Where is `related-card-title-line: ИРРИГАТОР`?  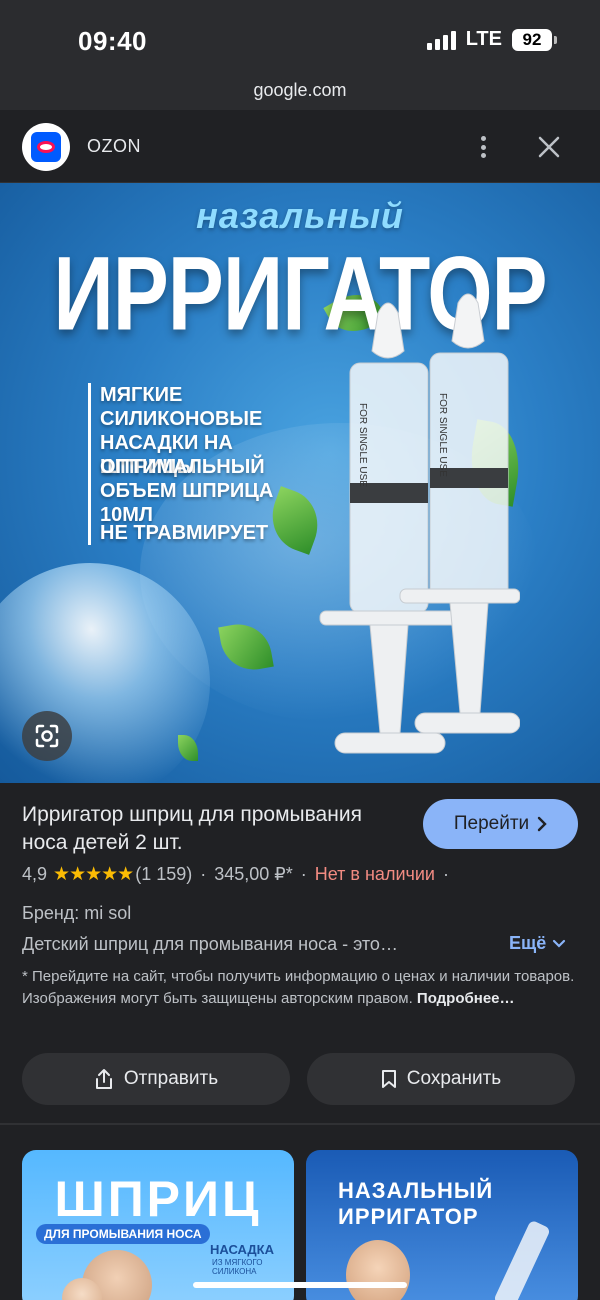 related-card-title-line: ИРРИГАТОР is located at coordinates (408, 1216).